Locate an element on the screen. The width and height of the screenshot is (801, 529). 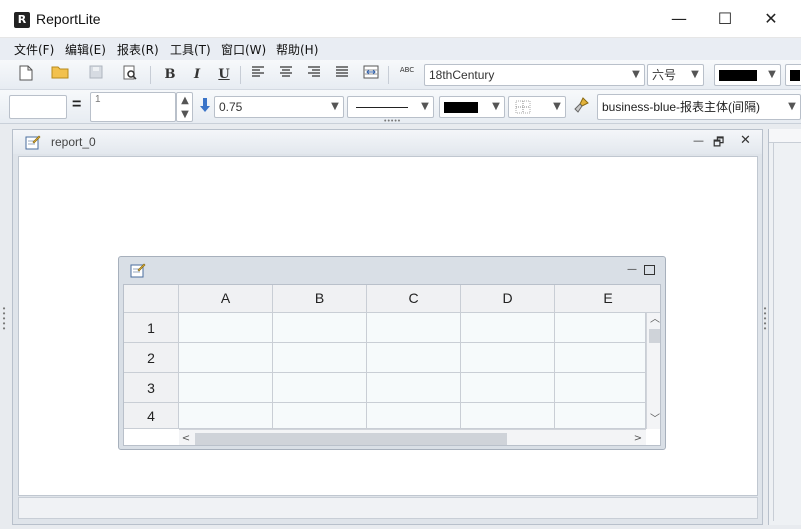
scroll-left-icon: < is located at coordinates (186, 438).